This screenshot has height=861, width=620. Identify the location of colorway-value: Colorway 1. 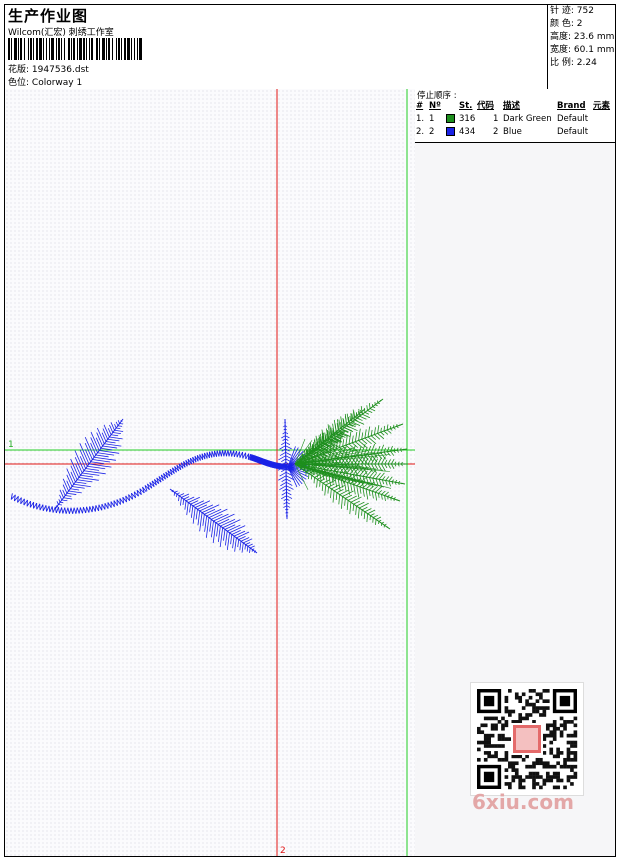
(57, 83).